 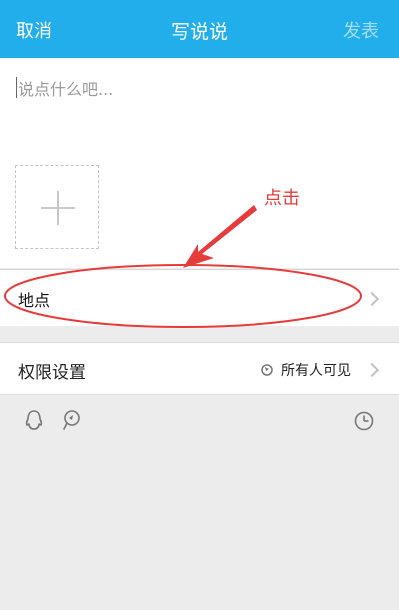 What do you see at coordinates (199, 297) in the screenshot?
I see `location-row: 地点` at bounding box center [199, 297].